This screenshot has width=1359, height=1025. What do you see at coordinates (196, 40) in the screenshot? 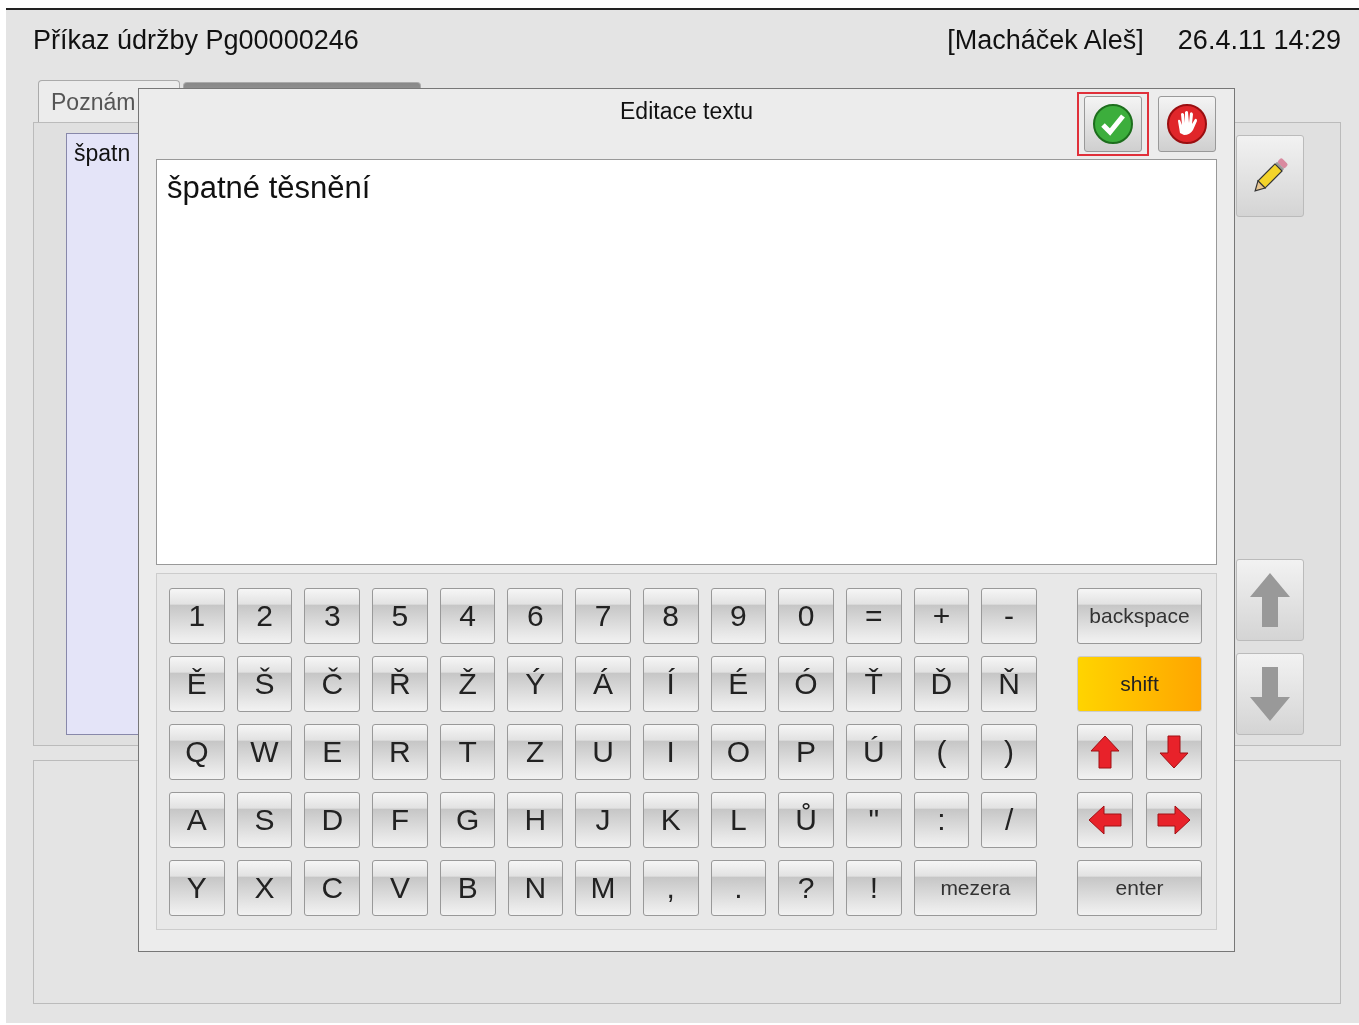
I see `window-title: Příkaz údržby Pg00000246` at bounding box center [196, 40].